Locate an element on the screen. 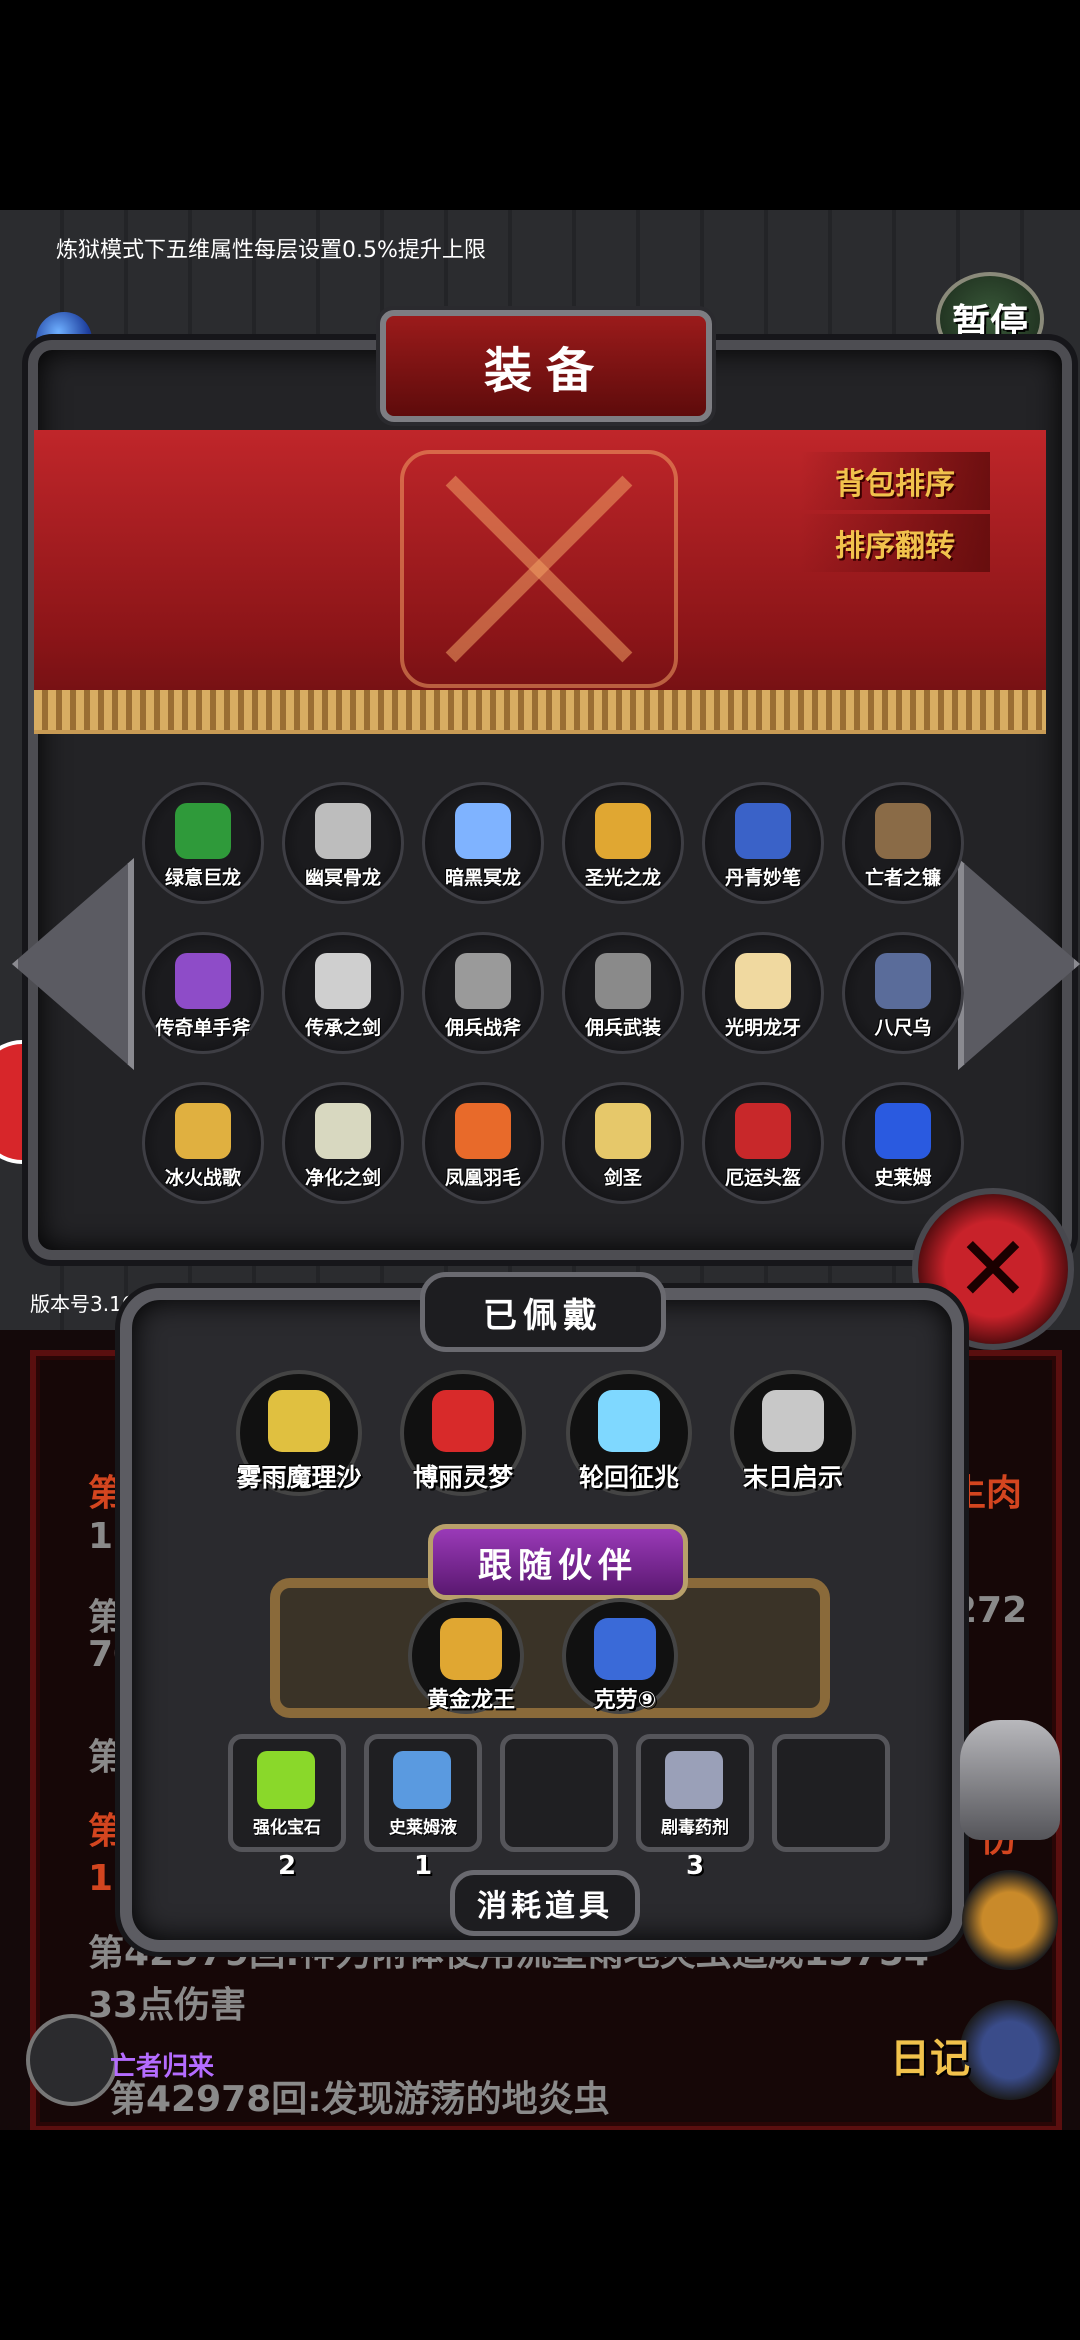 This screenshot has height=2340, width=1080. inventory-item: 冰火战歌 is located at coordinates (203, 1143).